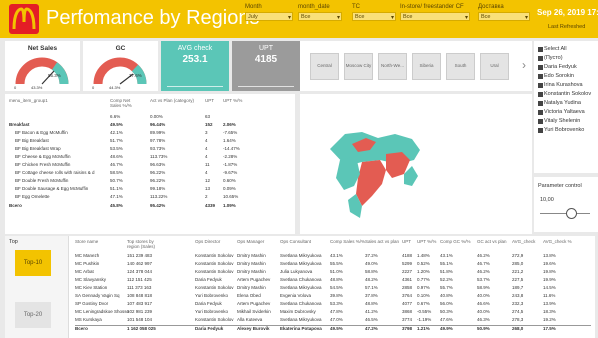 This screenshot has height=338, width=598. What do you see at coordinates (358, 66) in the screenshot?
I see `region-button-moscow-city: Moscow City` at bounding box center [358, 66].